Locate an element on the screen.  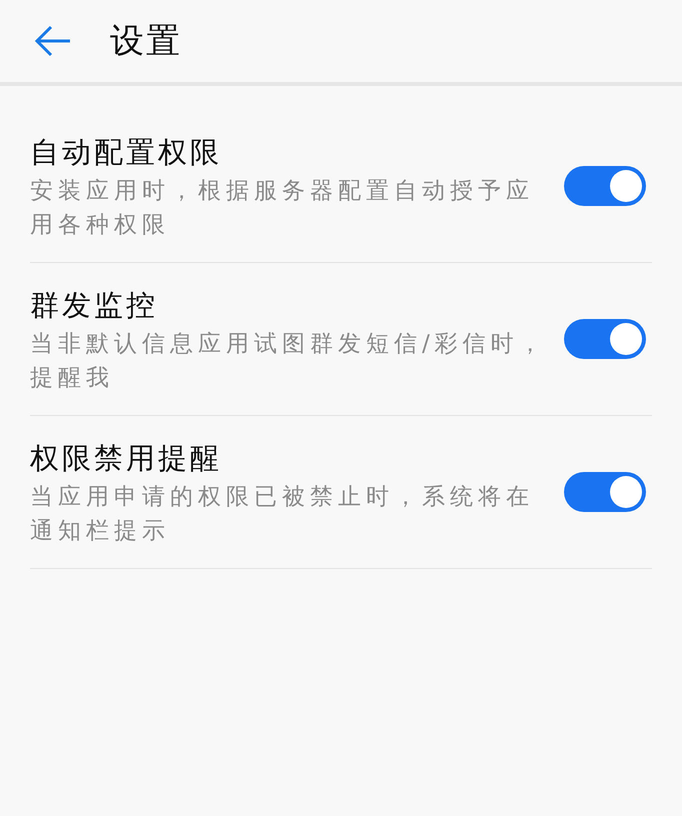
setting-title: 权限禁用提醒 is located at coordinates (126, 458).